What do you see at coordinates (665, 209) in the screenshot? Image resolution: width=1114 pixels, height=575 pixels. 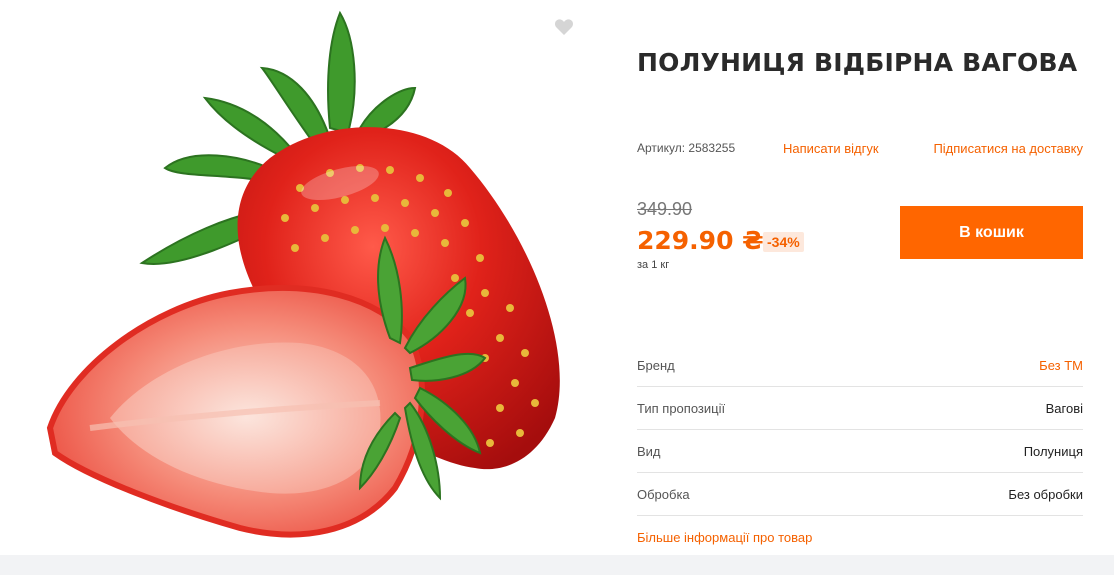 I see `old-price: 349.90` at bounding box center [665, 209].